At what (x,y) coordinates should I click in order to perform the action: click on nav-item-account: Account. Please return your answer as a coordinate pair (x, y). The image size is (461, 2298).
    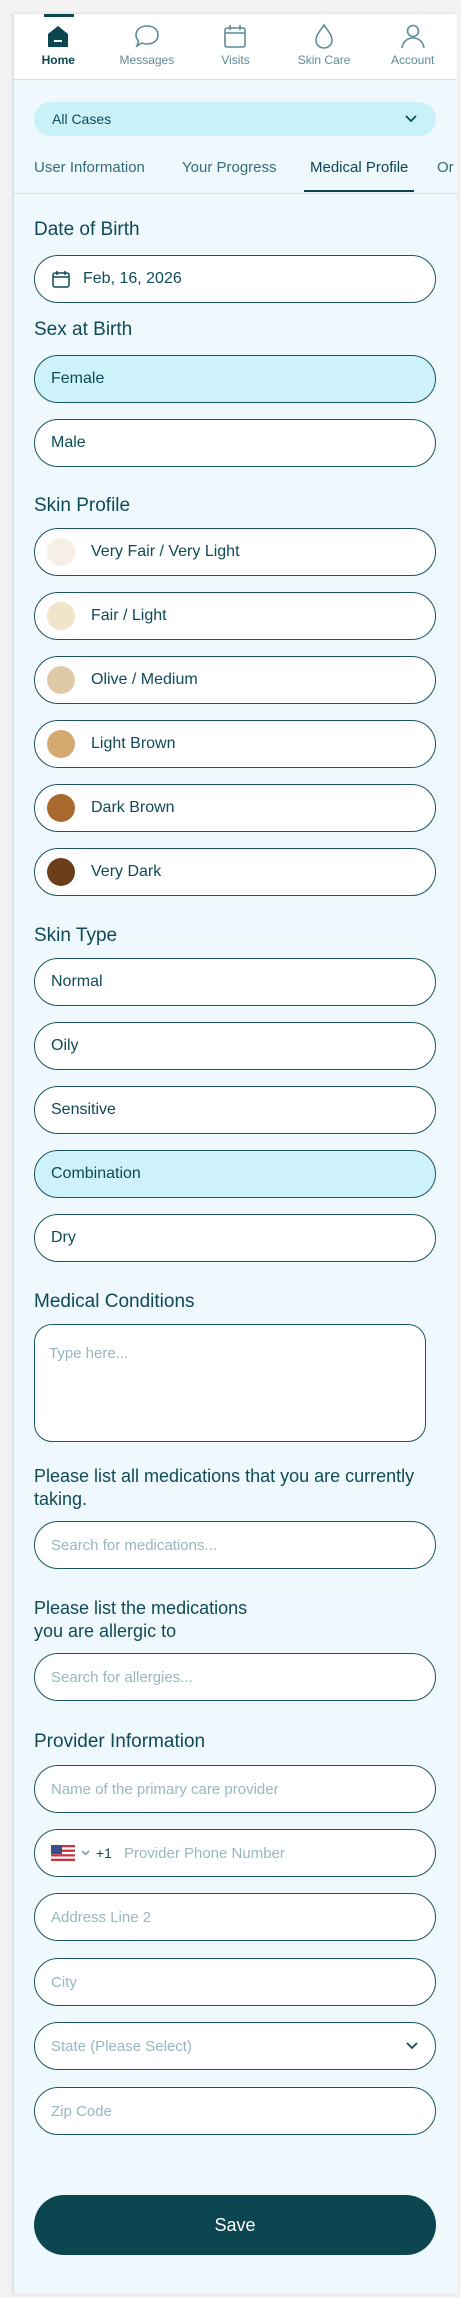
    Looking at the image, I should click on (413, 40).